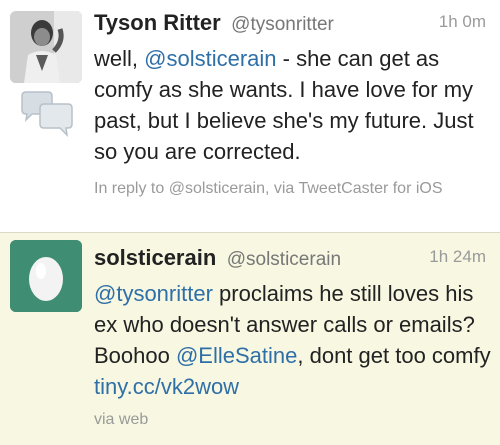 This screenshot has height=445, width=500. Describe the element at coordinates (166, 386) in the screenshot. I see `url-link: tiny.cc/vk2wow` at that location.